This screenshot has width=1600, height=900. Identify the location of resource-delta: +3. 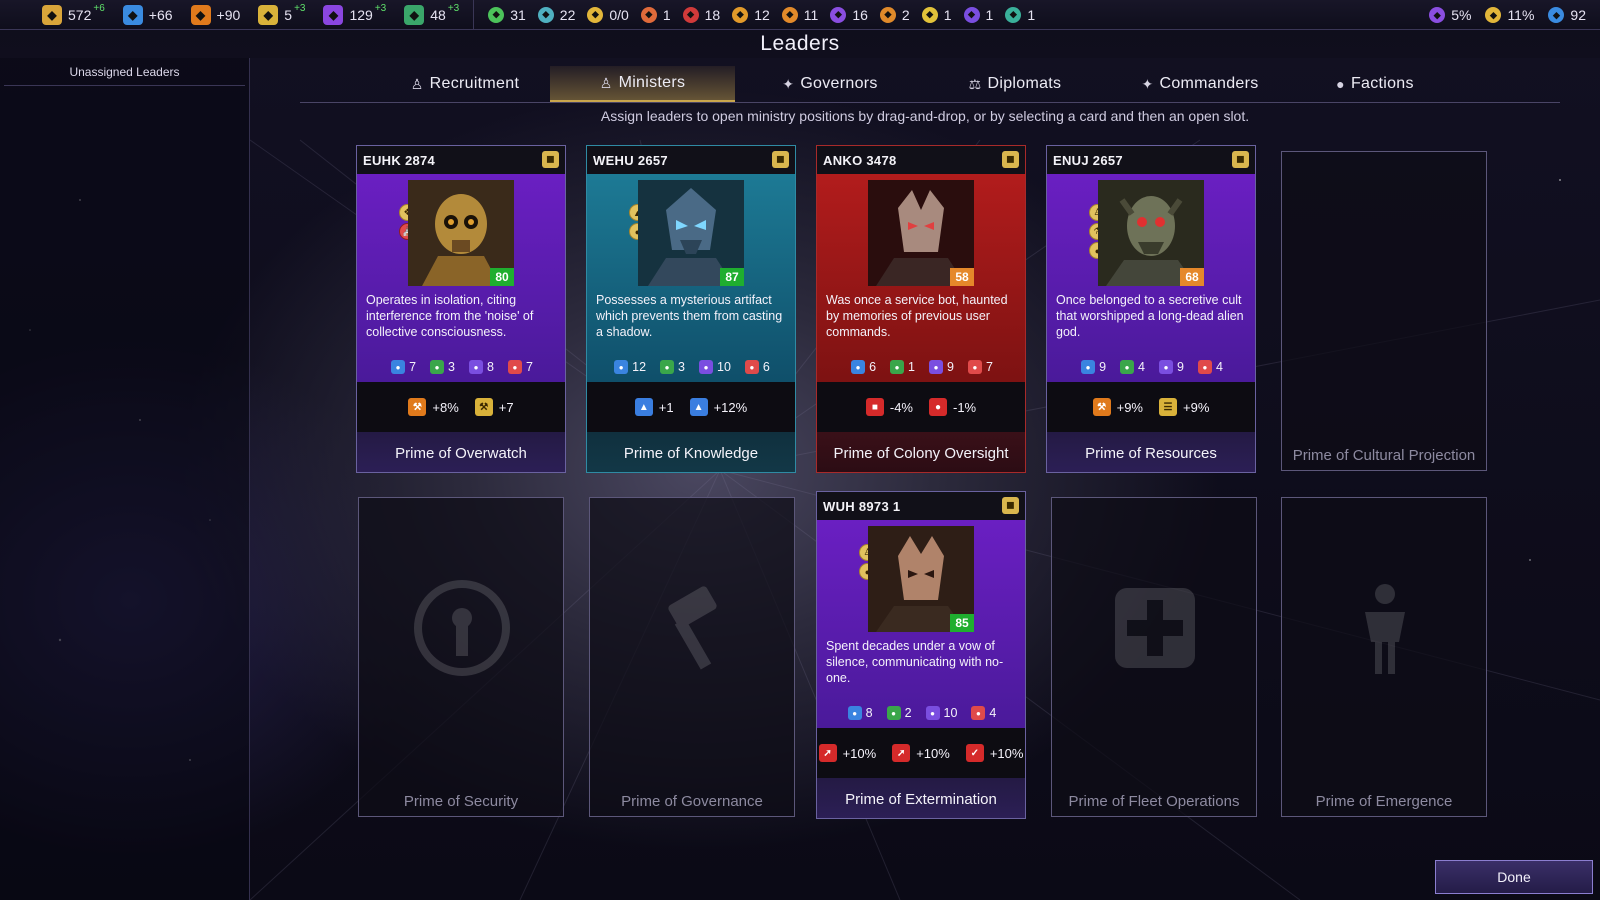
(453, 8).